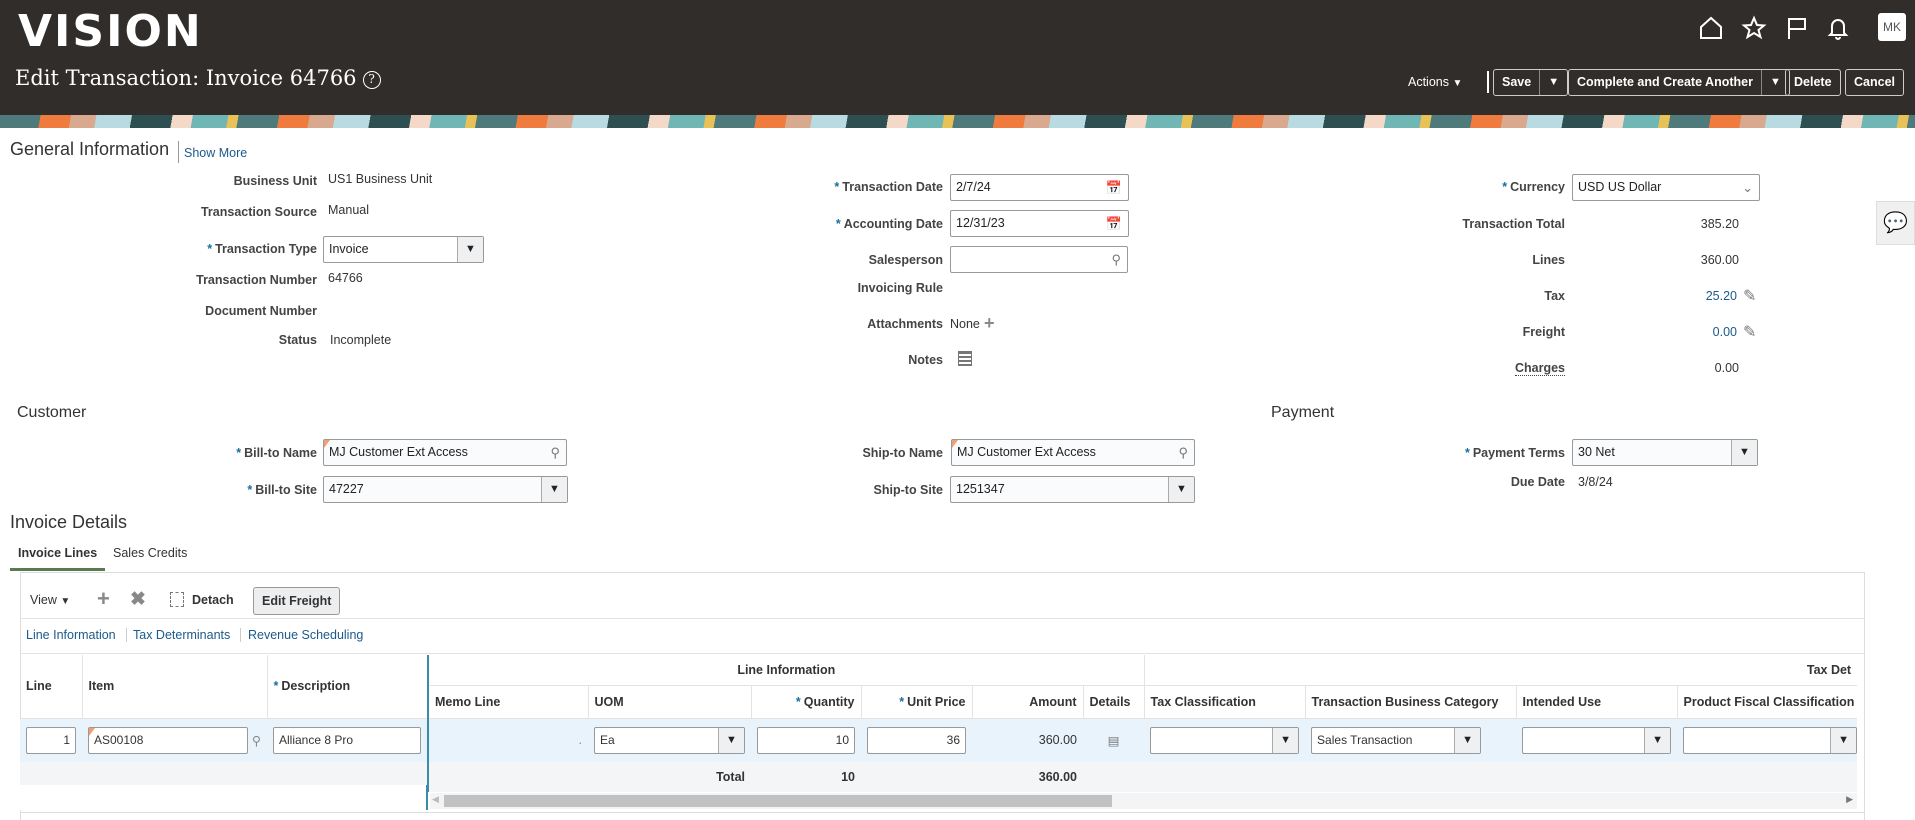  Describe the element at coordinates (266, 249) in the screenshot. I see `label-text: Transaction Type` at that location.